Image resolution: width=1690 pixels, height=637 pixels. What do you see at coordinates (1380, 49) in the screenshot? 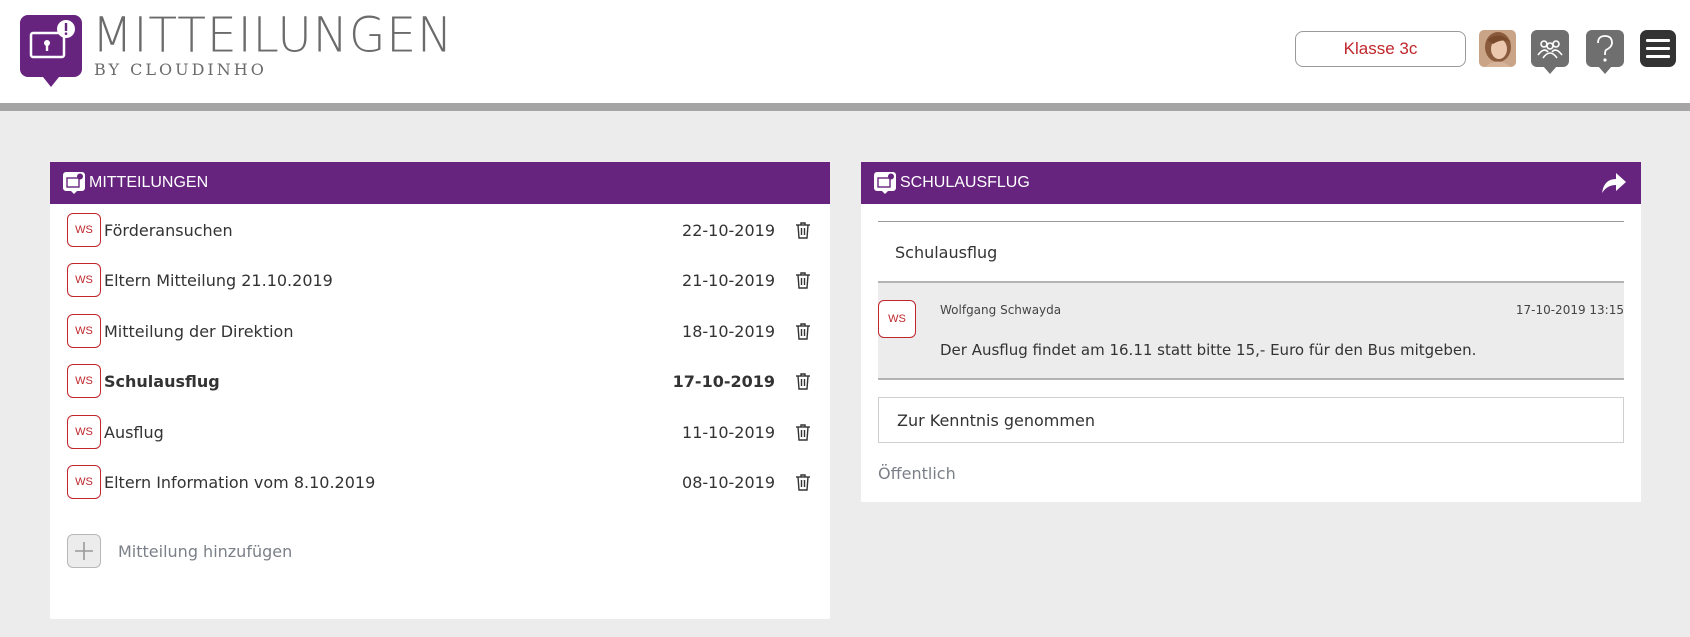
I see `class-selector-button: Klasse 3c` at bounding box center [1380, 49].